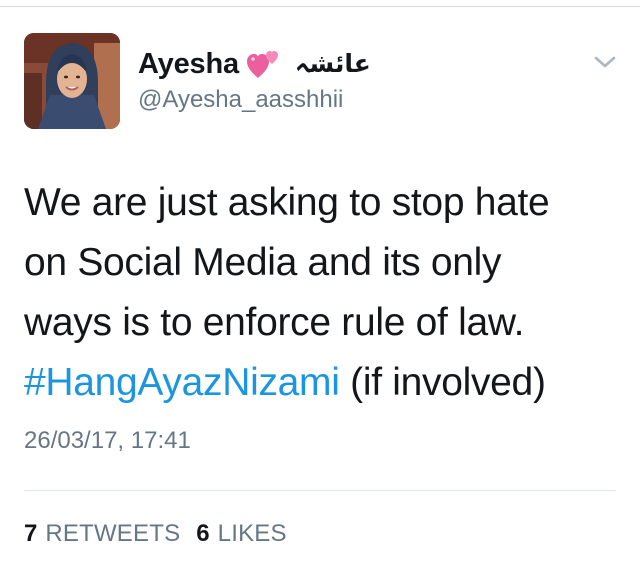 This screenshot has height=577, width=640. I want to click on retweets-stat: 7 RETWEETS, so click(102, 534).